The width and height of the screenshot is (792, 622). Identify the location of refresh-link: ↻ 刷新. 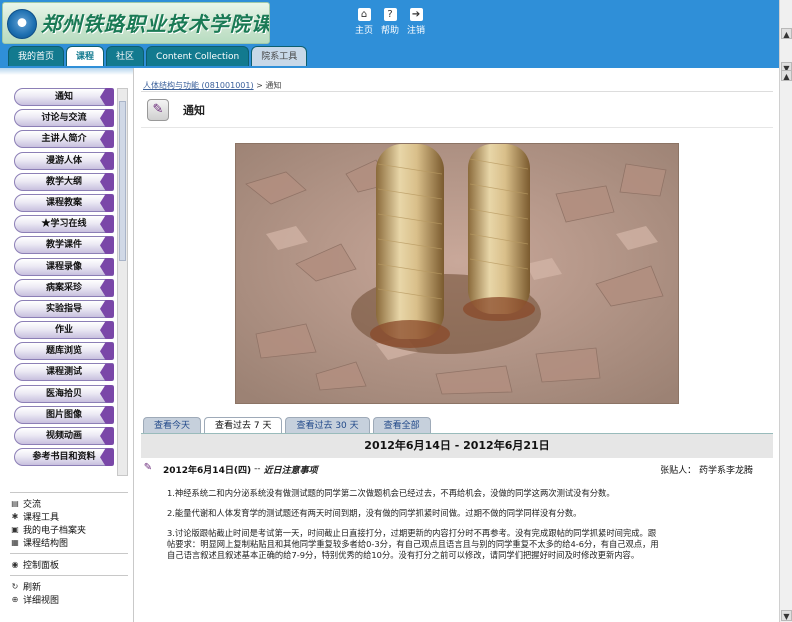
(69, 587).